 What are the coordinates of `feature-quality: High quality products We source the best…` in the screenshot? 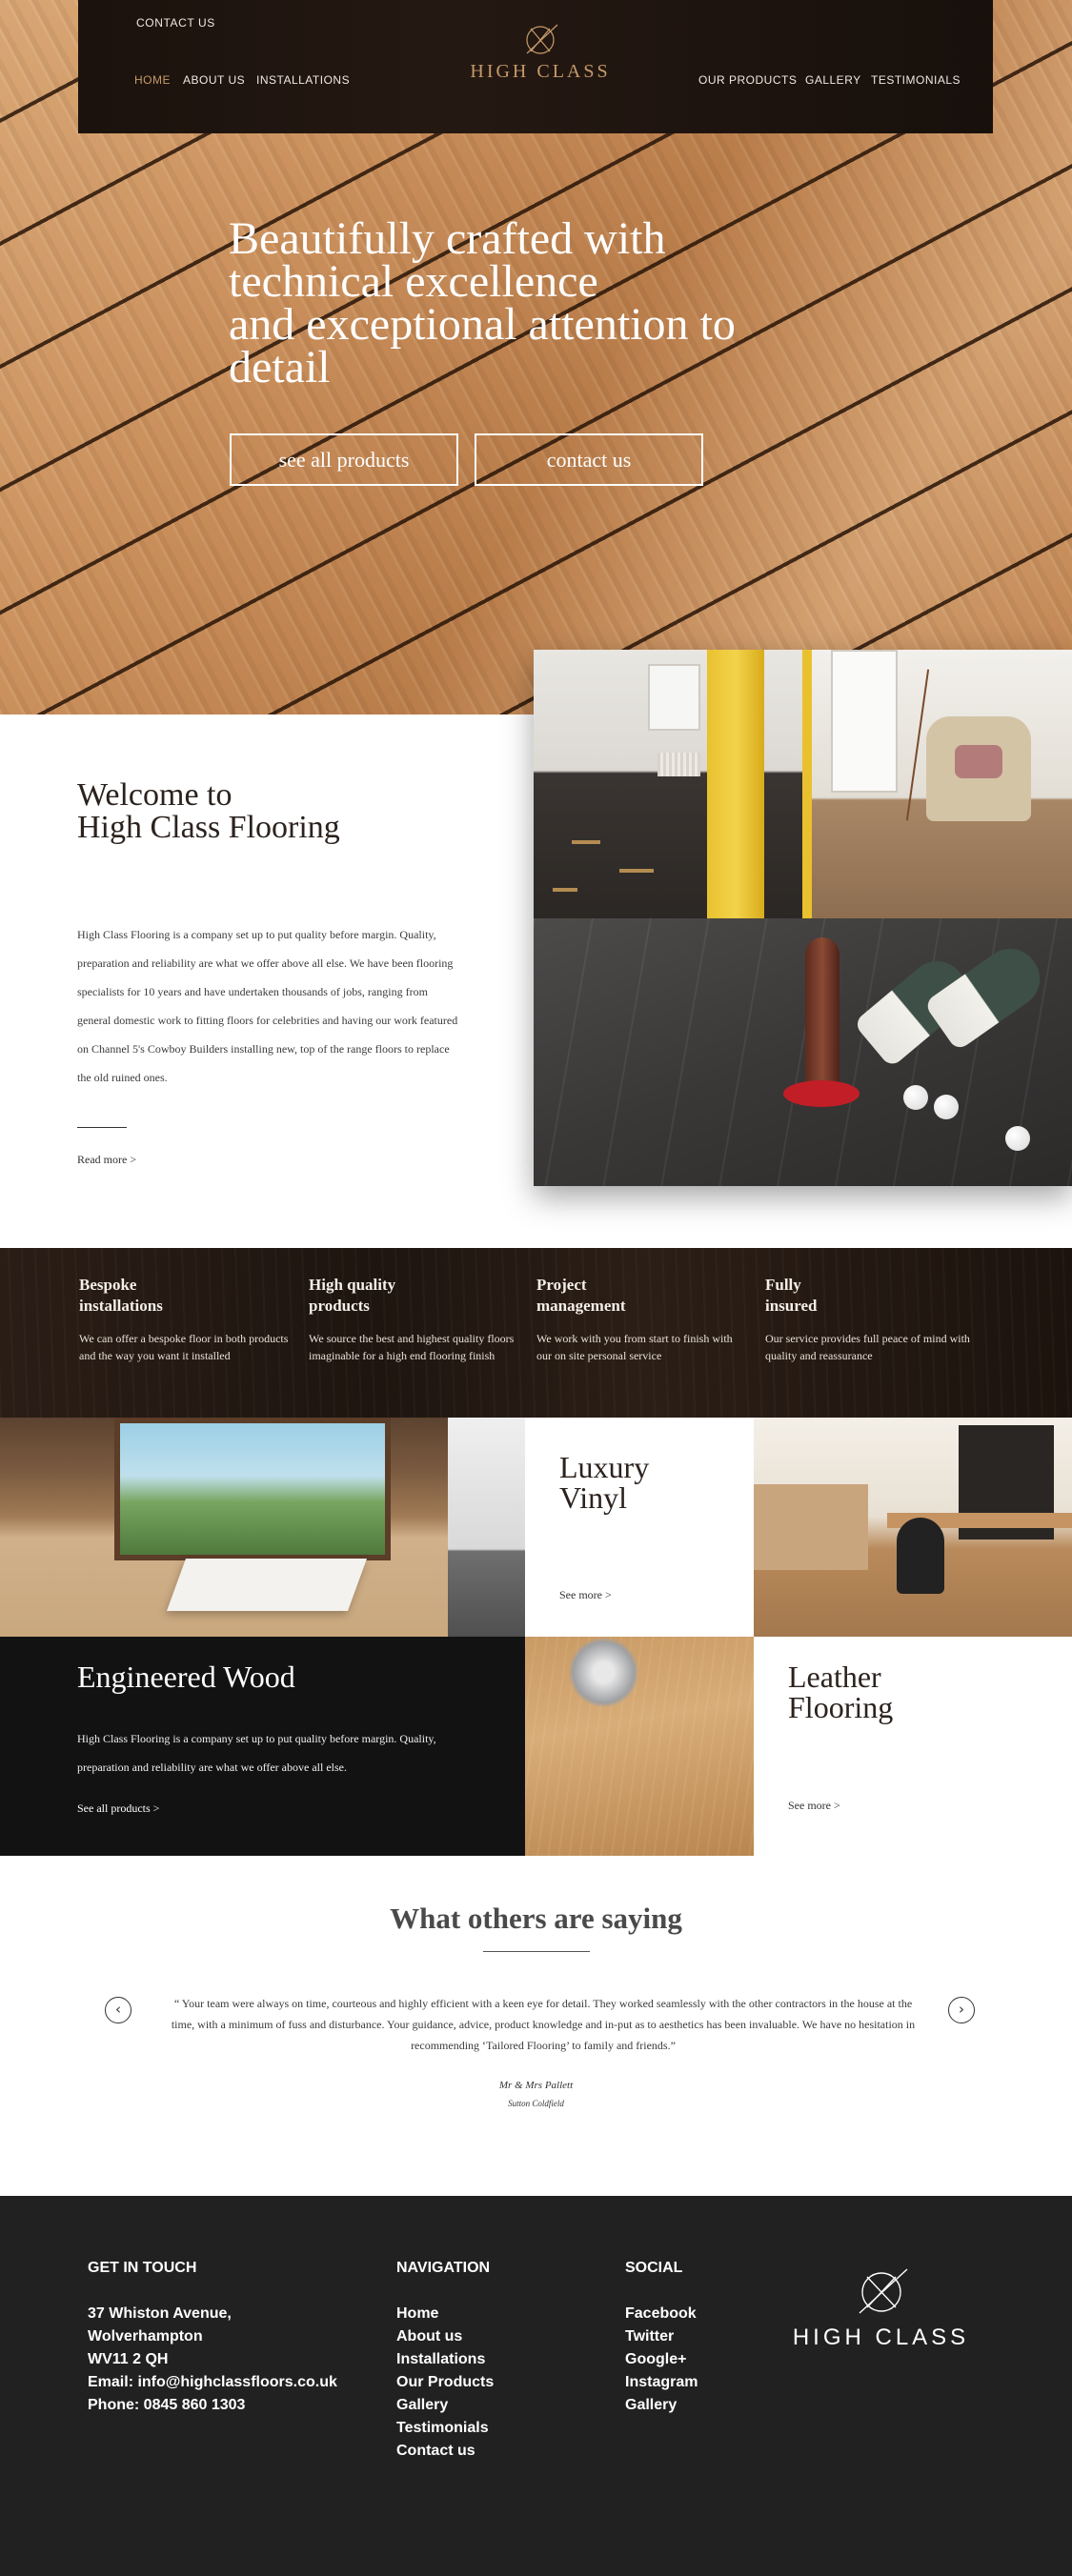 It's located at (413, 1319).